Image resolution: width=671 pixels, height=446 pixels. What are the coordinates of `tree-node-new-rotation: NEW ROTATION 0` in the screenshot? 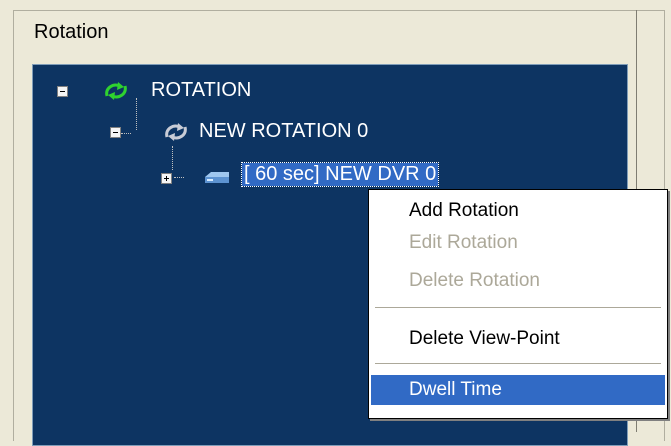 It's located at (283, 131).